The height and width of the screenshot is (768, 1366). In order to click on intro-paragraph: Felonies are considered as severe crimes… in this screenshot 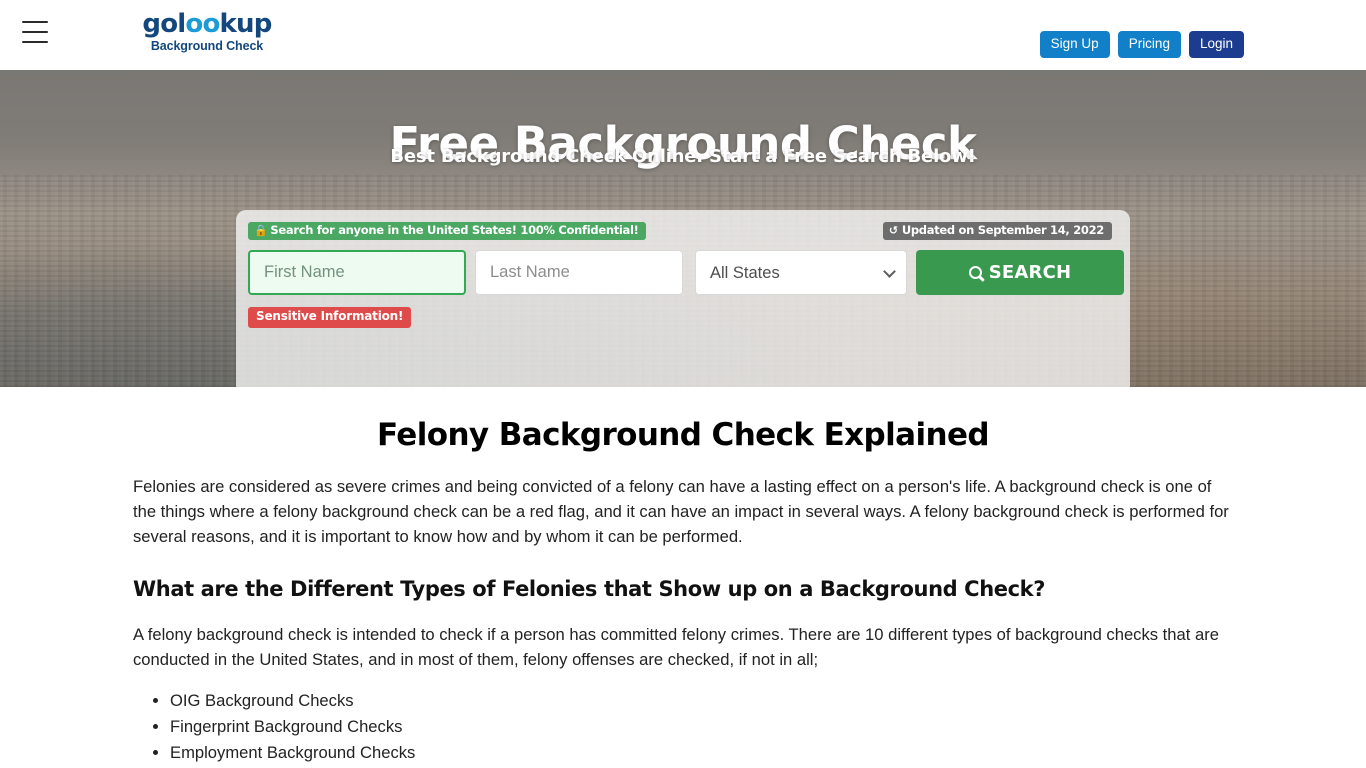, I will do `click(681, 512)`.